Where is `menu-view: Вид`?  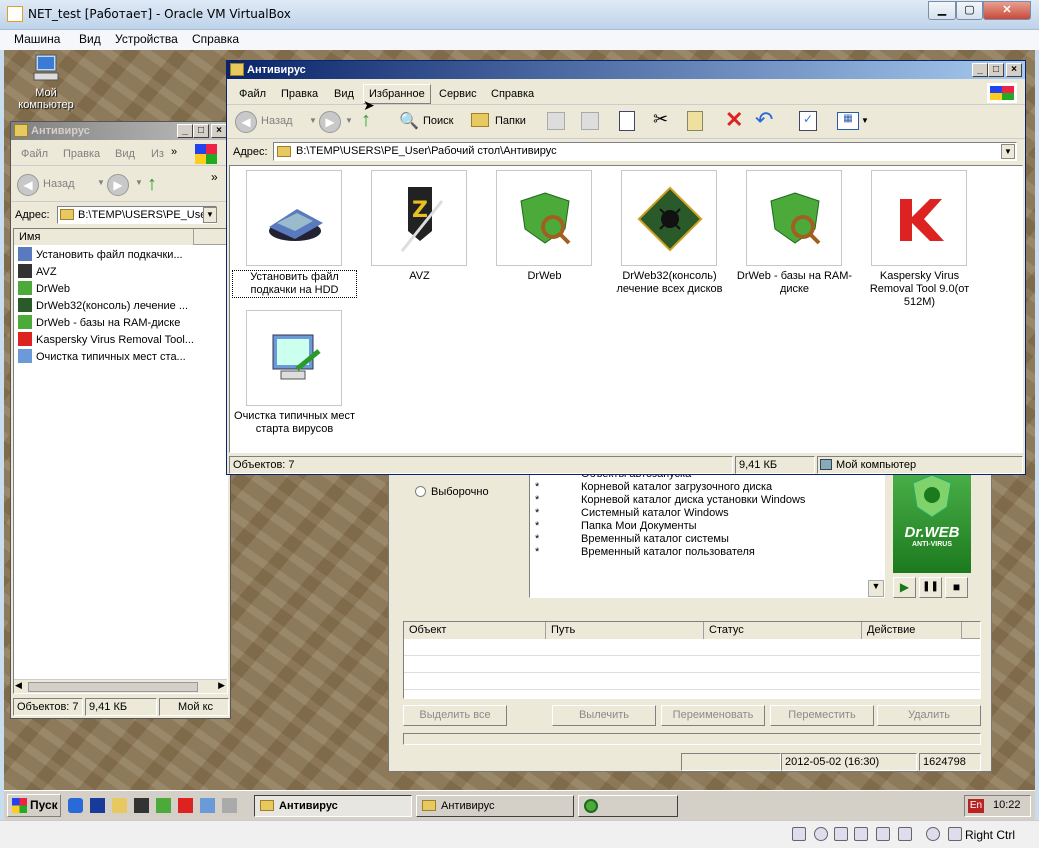 menu-view: Вид is located at coordinates (344, 94).